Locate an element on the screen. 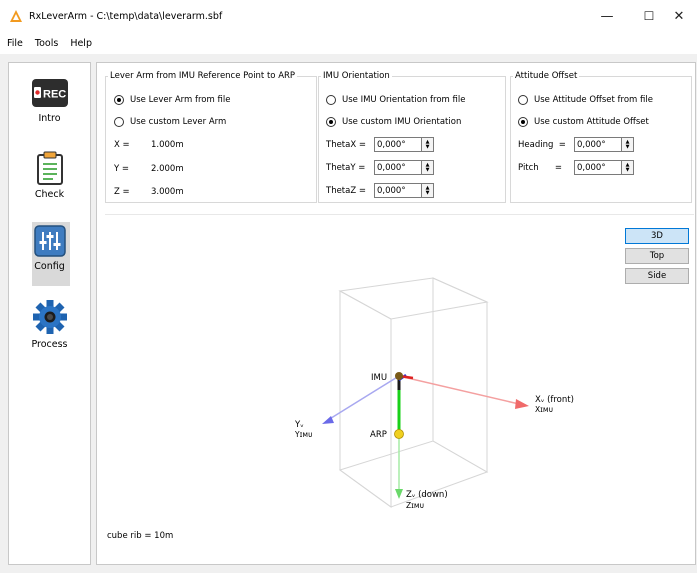 The image size is (697, 573). thetax-row: ThetaX = 0,000° ▲ ▼ is located at coordinates (380, 144).